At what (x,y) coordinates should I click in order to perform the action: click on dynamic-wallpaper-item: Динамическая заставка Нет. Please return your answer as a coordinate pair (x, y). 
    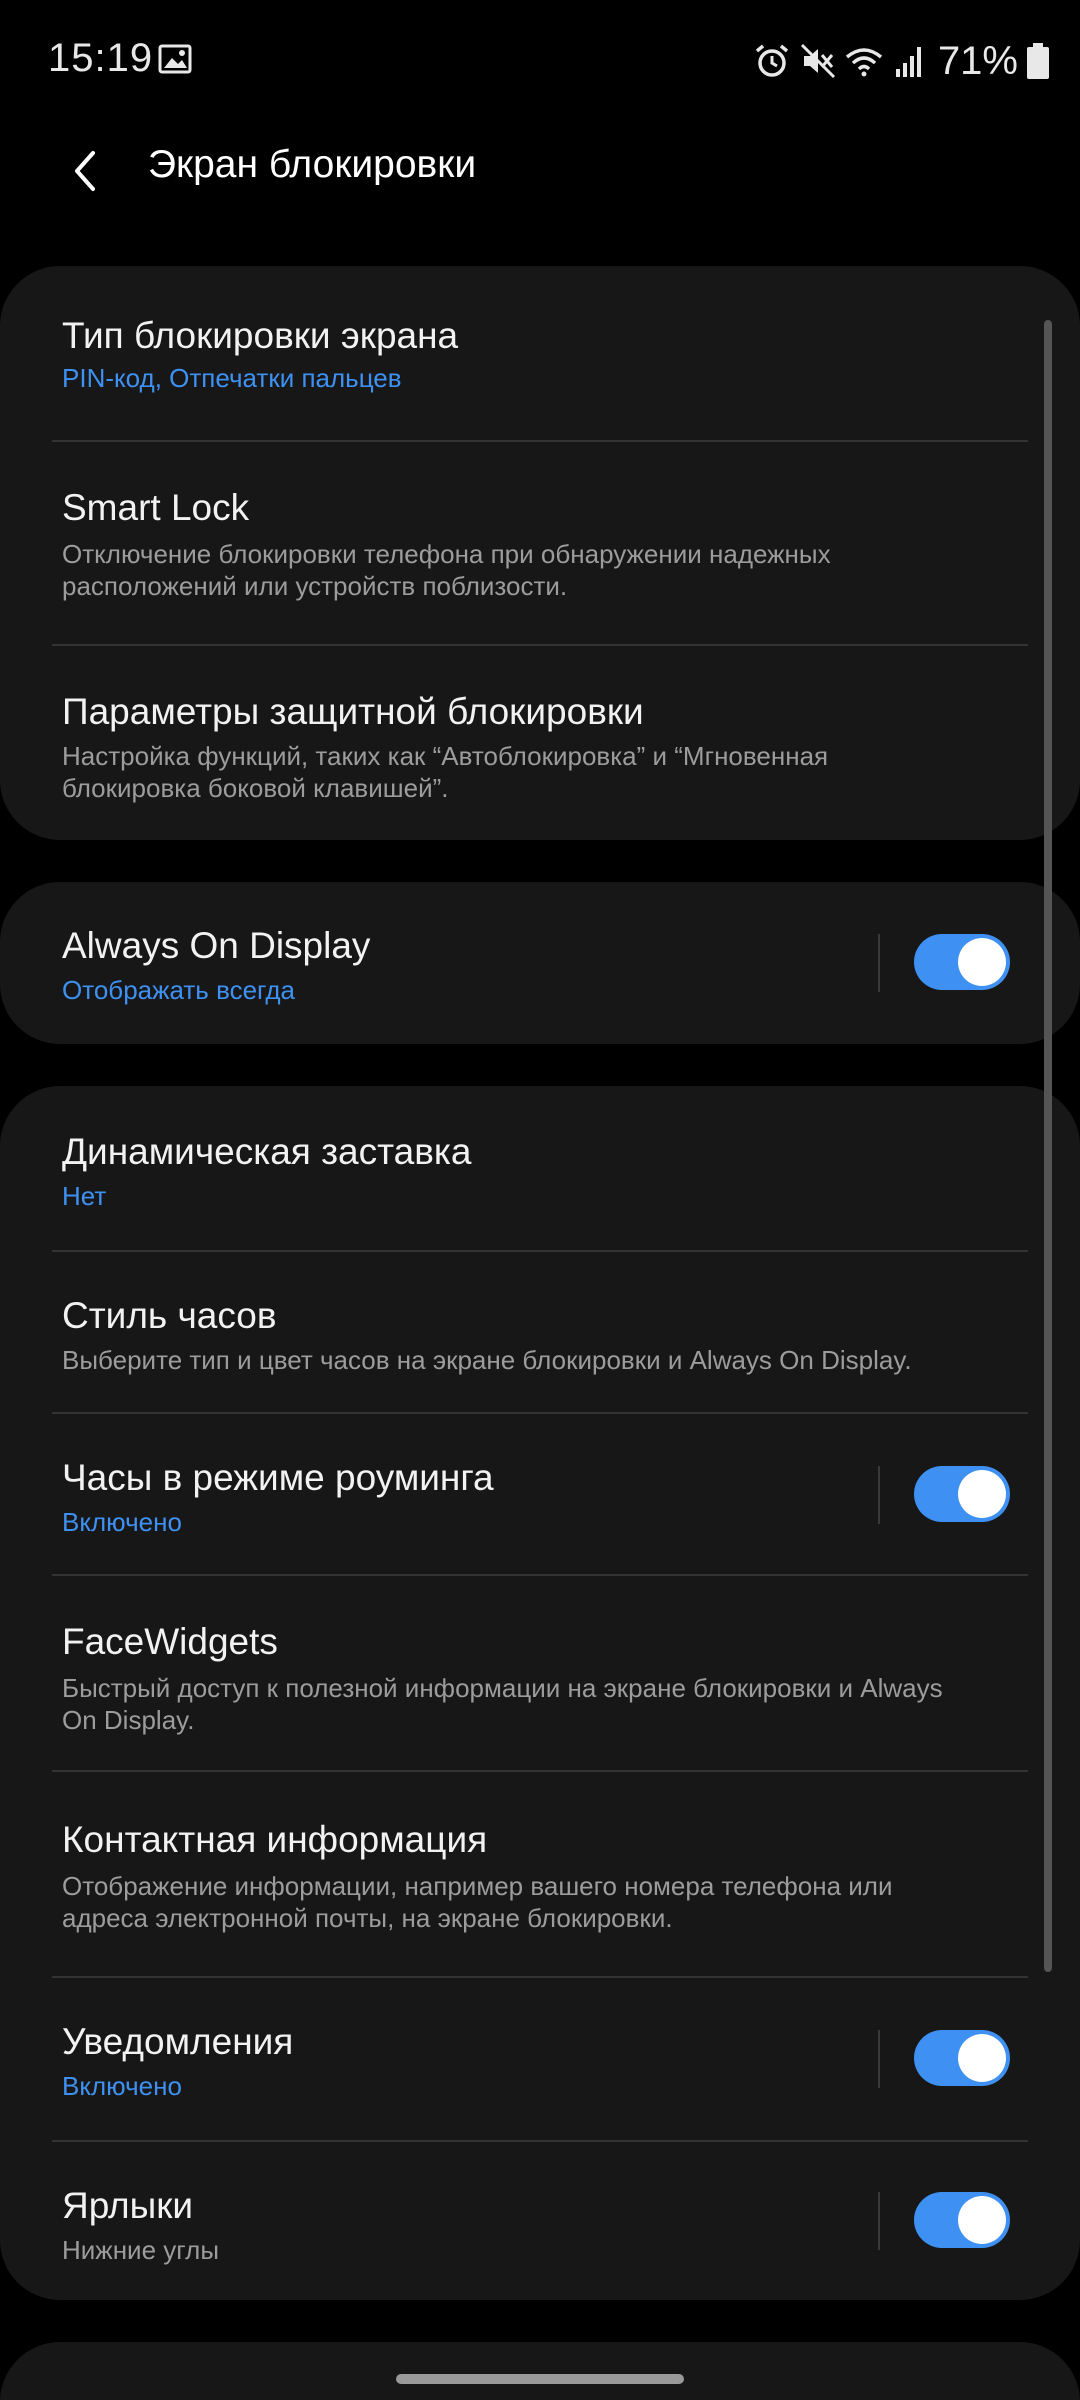
    Looking at the image, I should click on (540, 1168).